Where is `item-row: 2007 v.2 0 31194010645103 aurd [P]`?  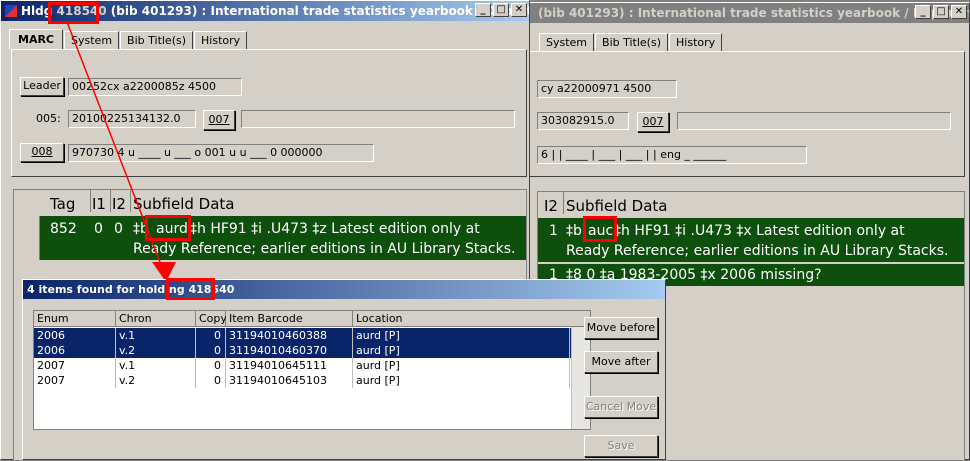
item-row: 2007 v.2 0 31194010645103 aurd [P] is located at coordinates (312, 380).